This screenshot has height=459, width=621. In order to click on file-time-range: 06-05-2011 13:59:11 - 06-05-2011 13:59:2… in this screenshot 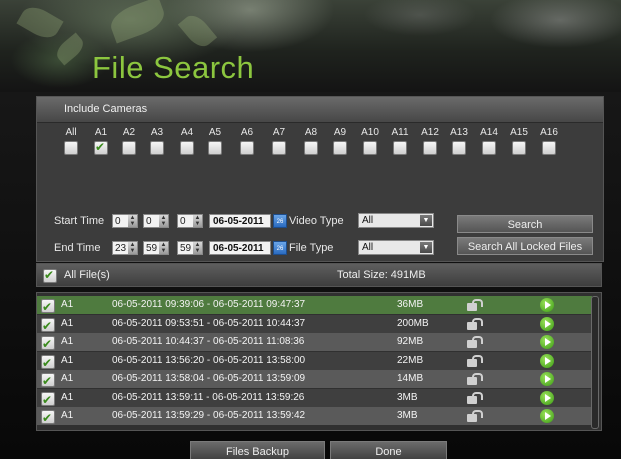, I will do `click(208, 397)`.